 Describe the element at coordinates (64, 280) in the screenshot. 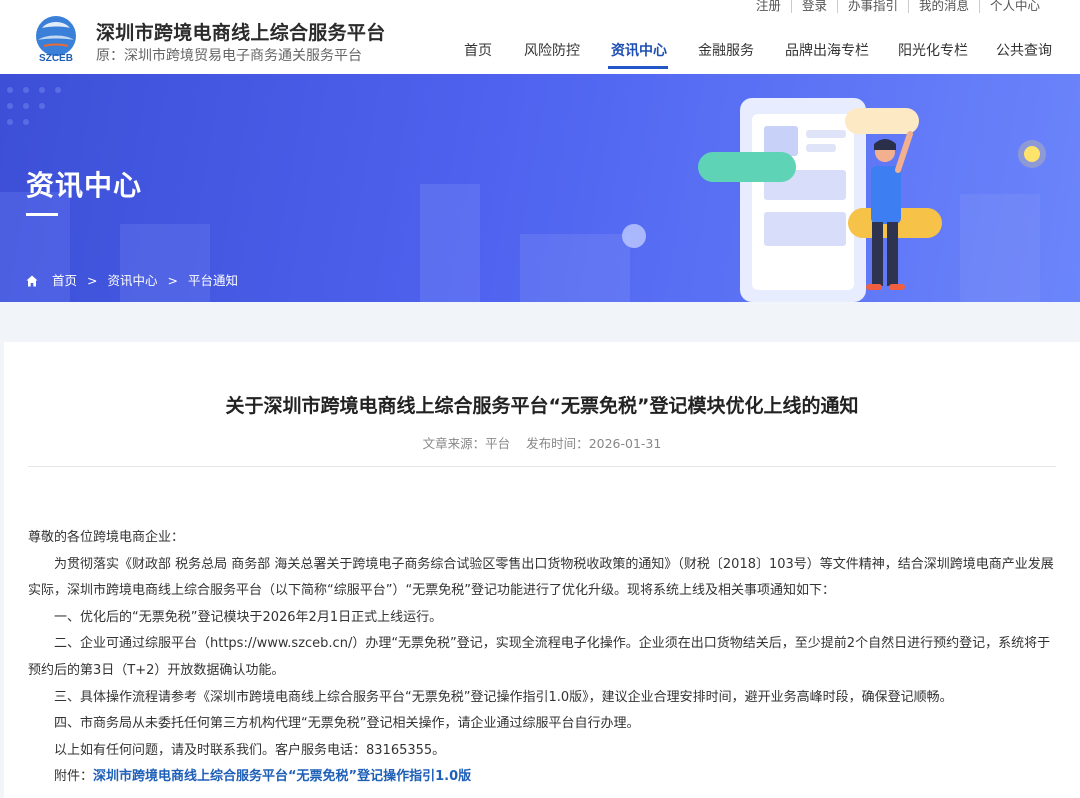

I see `breadcrumb-home: 首页` at that location.